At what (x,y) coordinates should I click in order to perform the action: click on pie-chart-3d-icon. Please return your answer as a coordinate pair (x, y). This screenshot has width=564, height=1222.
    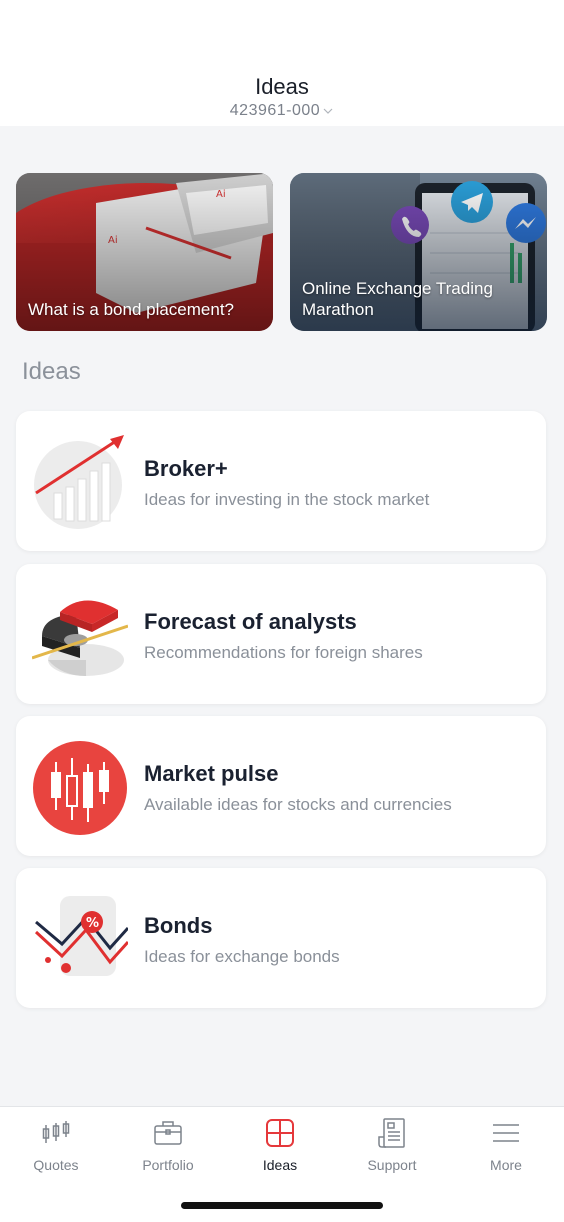
    Looking at the image, I should click on (80, 638).